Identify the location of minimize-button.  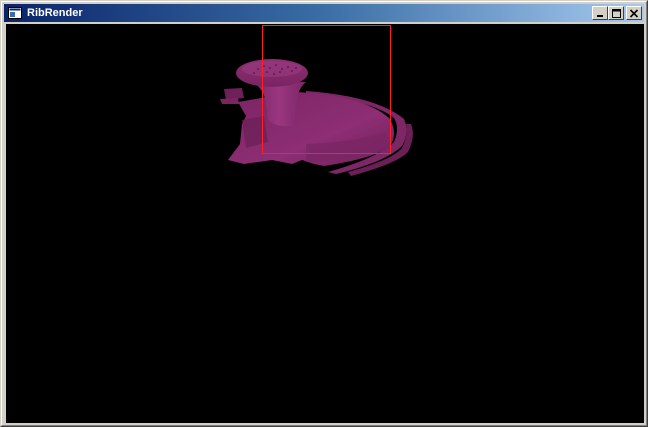
(600, 13).